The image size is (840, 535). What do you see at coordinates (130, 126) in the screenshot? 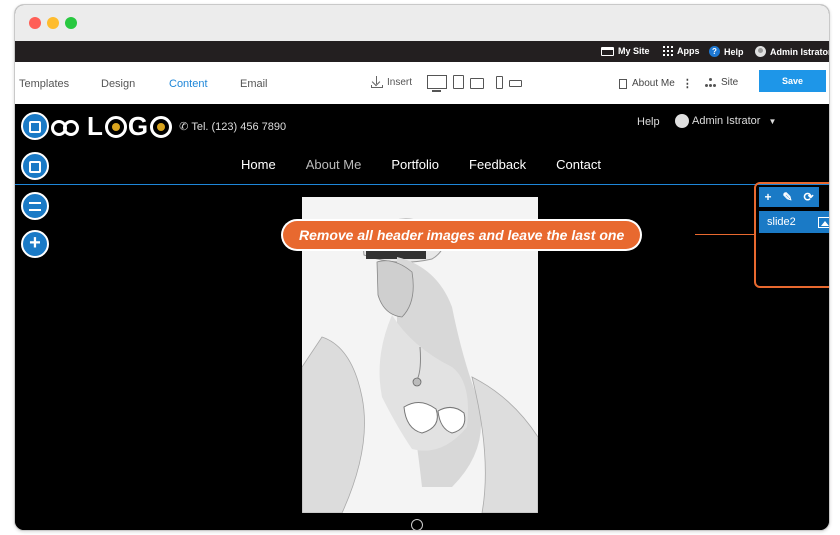
I see `logo-wordmark: LG` at bounding box center [130, 126].